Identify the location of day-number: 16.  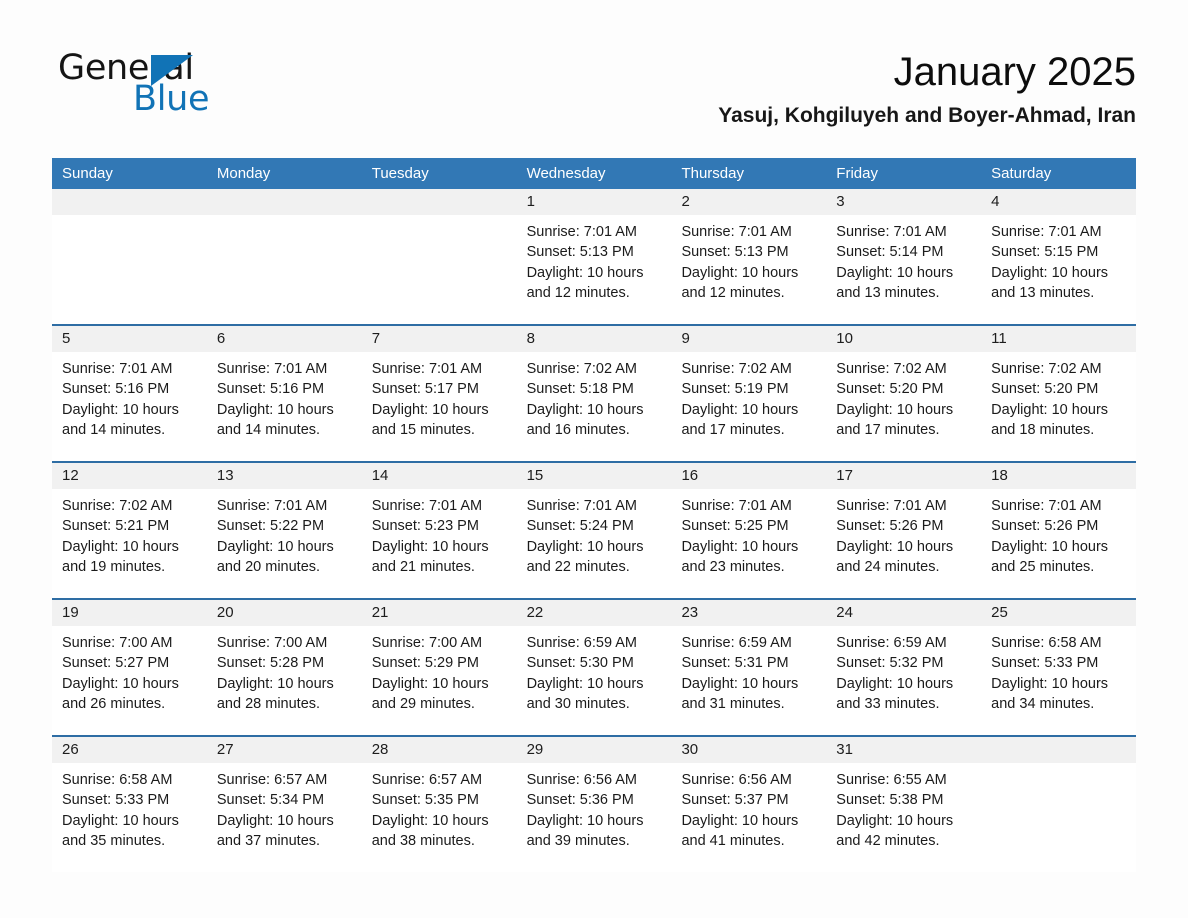
(748, 476).